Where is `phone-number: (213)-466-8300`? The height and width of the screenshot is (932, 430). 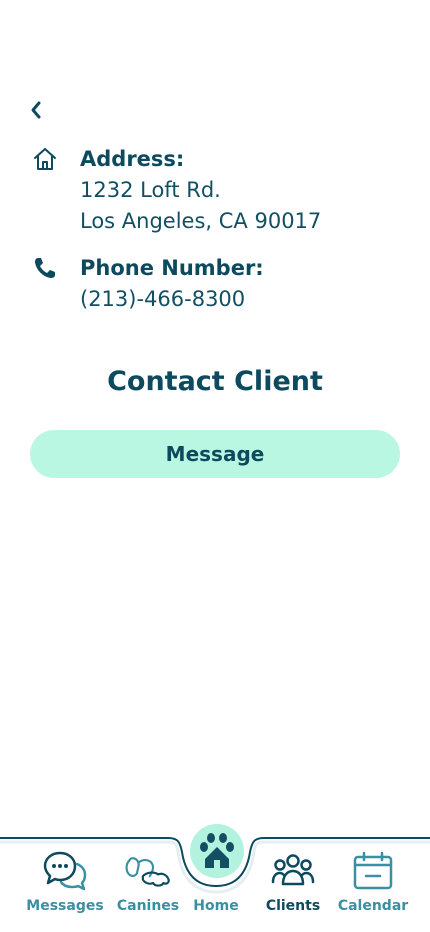
phone-number: (213)-466-8300 is located at coordinates (172, 299).